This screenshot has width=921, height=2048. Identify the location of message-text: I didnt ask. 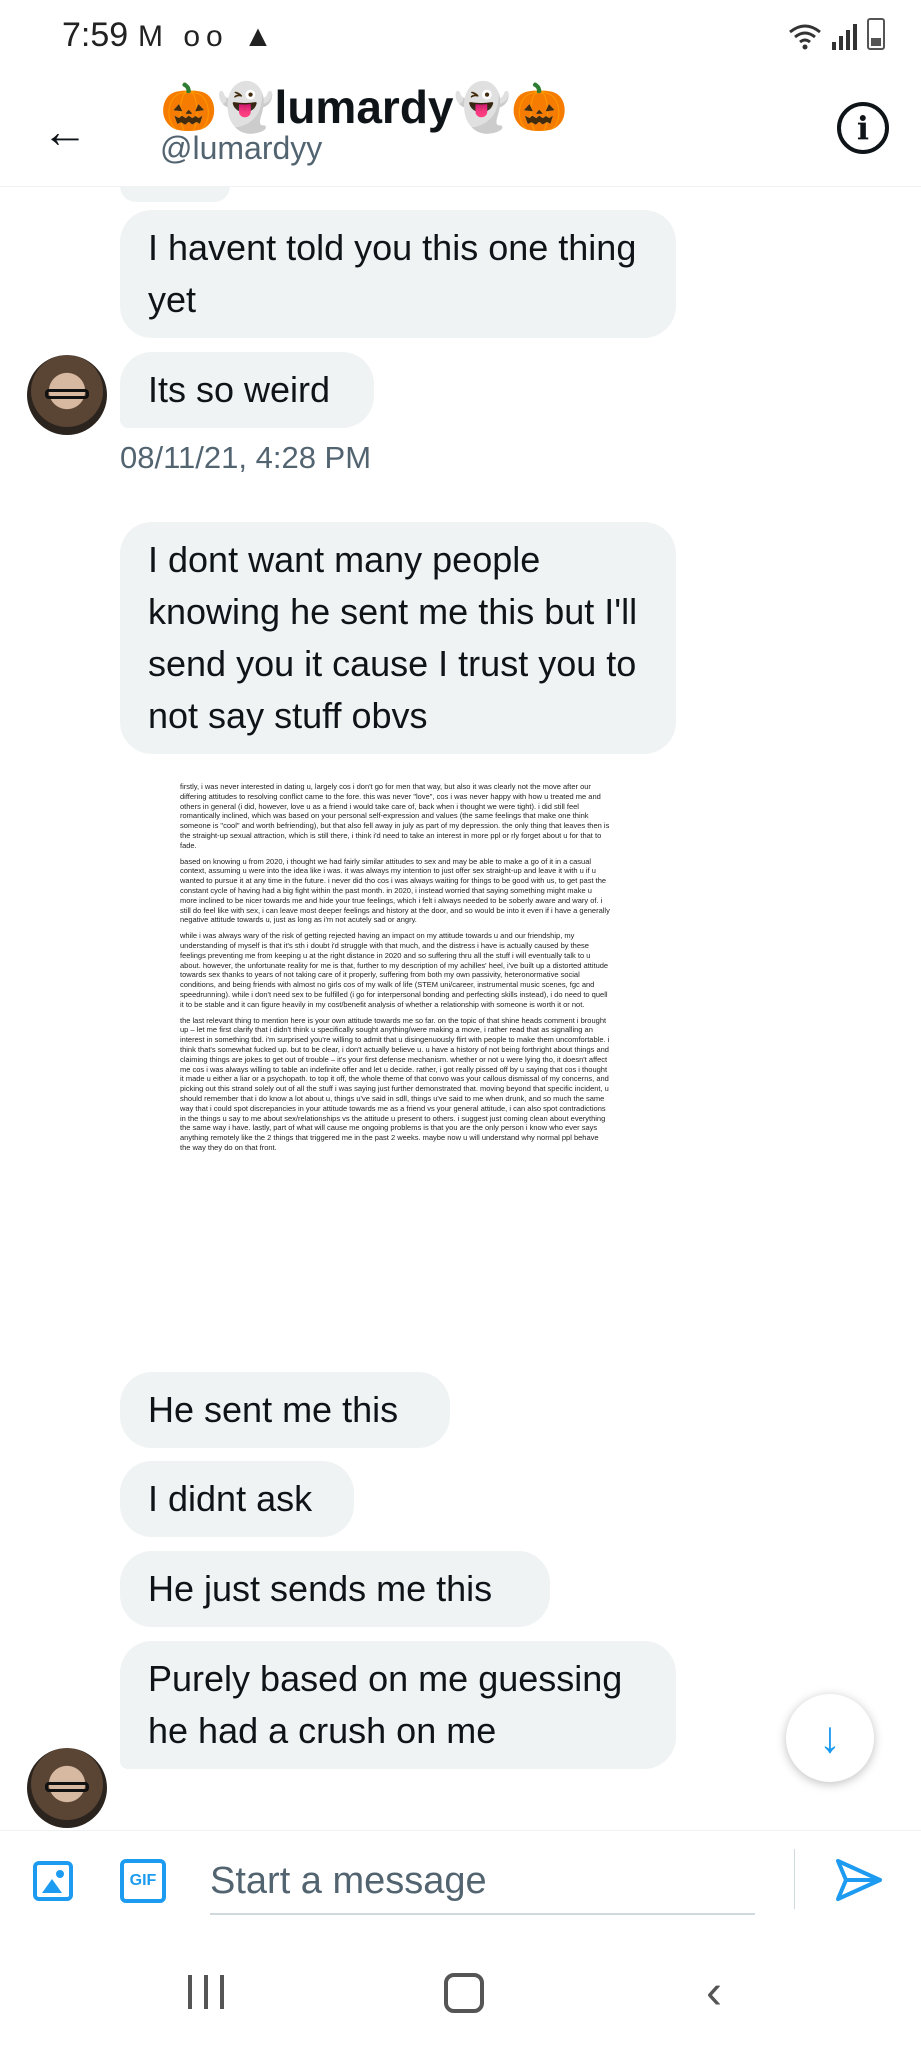
(230, 1498).